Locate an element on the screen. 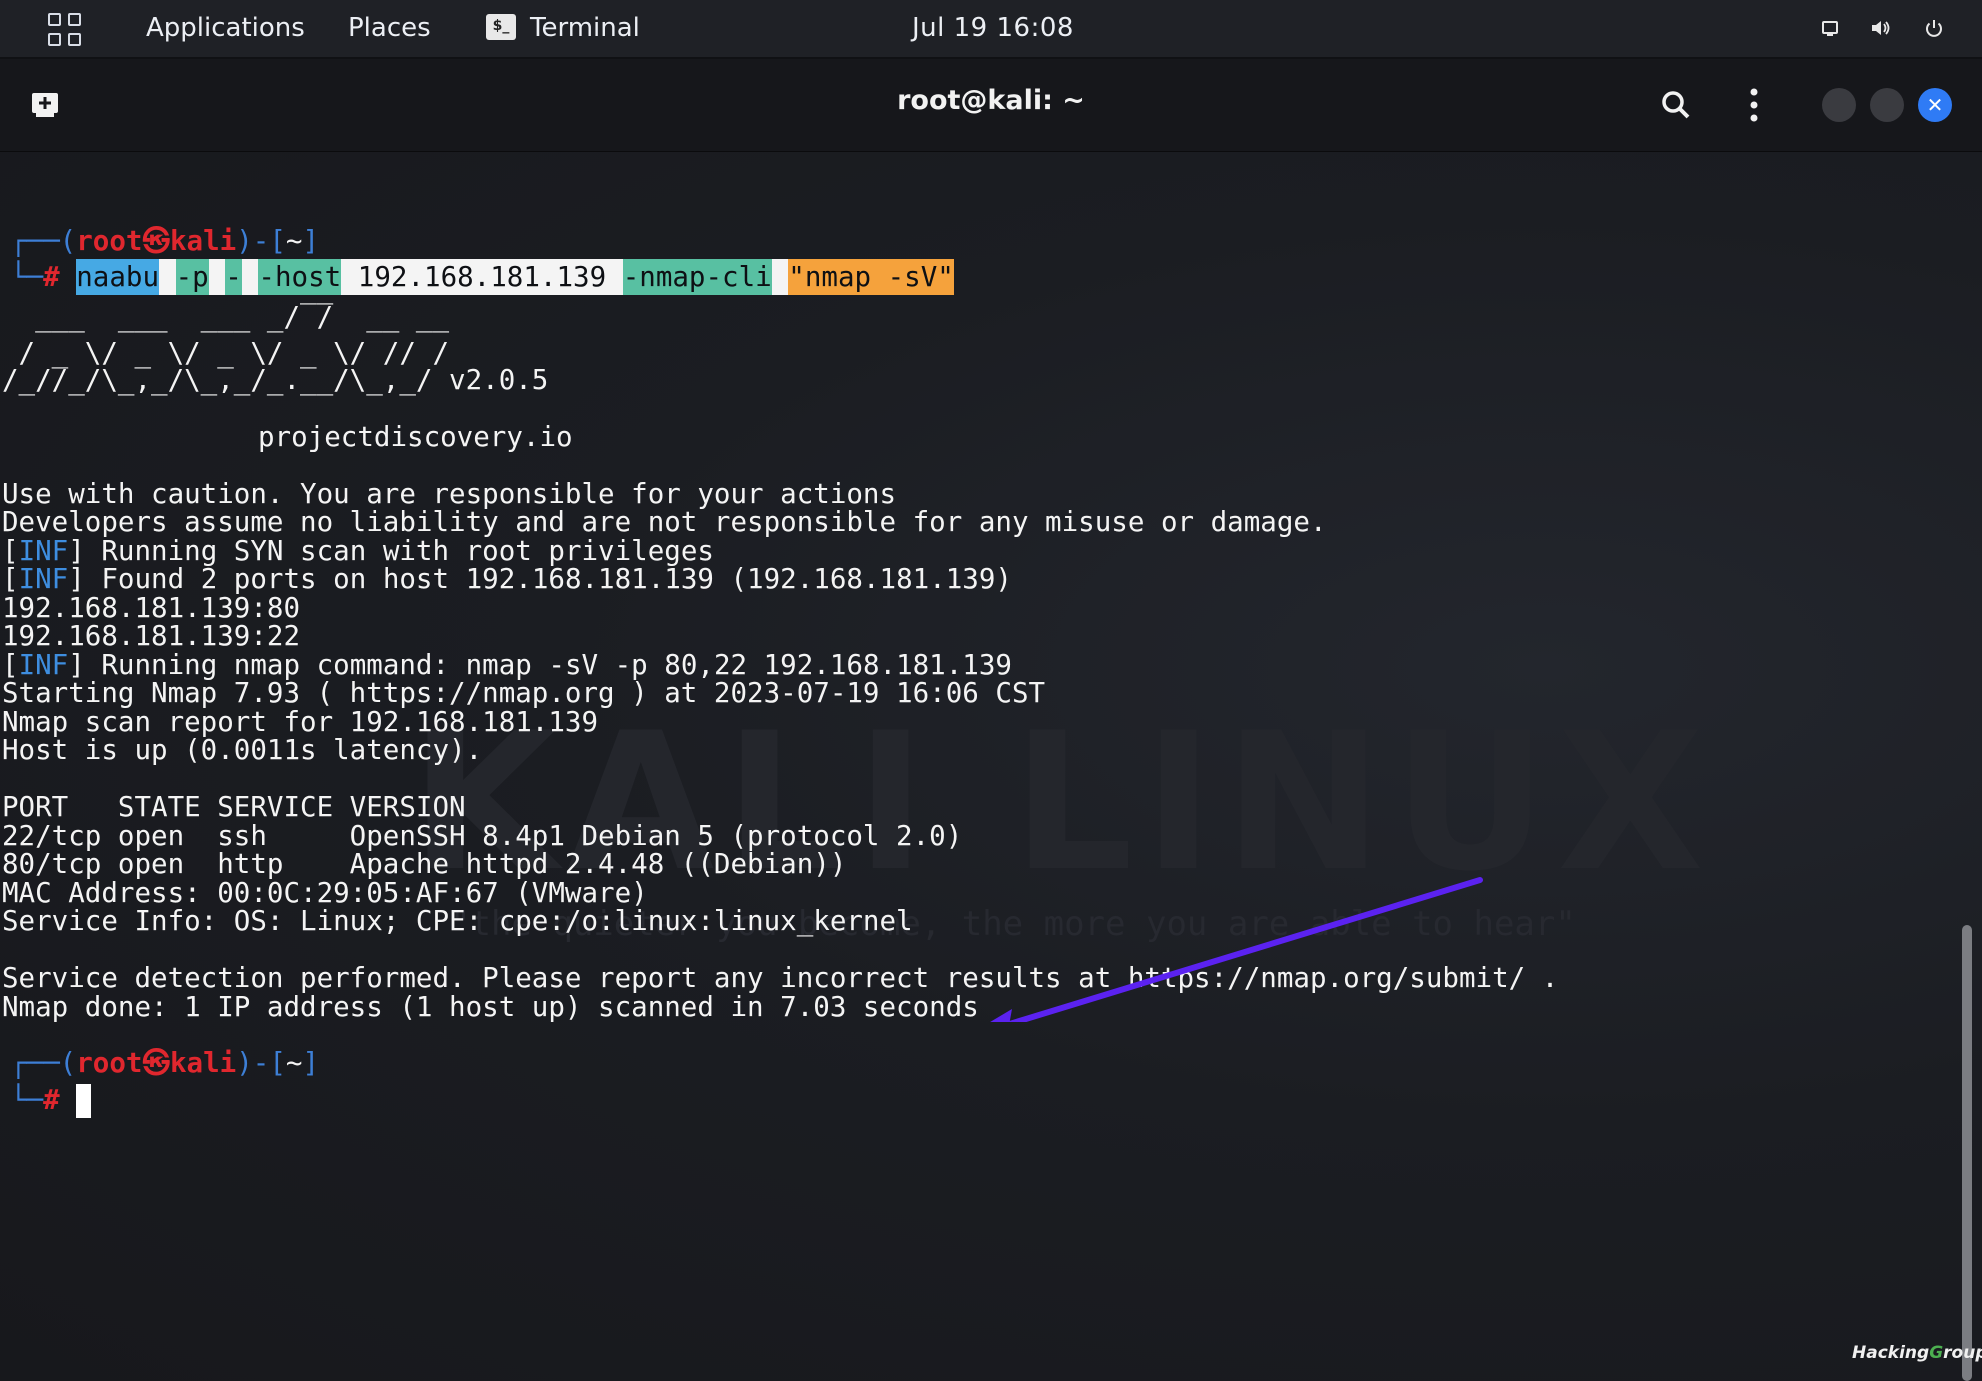 Image resolution: width=1982 pixels, height=1381 pixels. maximize-icon is located at coordinates (1887, 105).